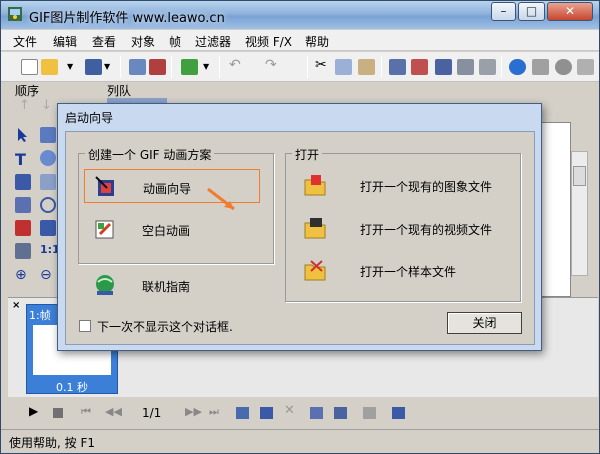 This screenshot has height=454, width=600. What do you see at coordinates (398, 413) in the screenshot?
I see `merge-icon` at bounding box center [398, 413].